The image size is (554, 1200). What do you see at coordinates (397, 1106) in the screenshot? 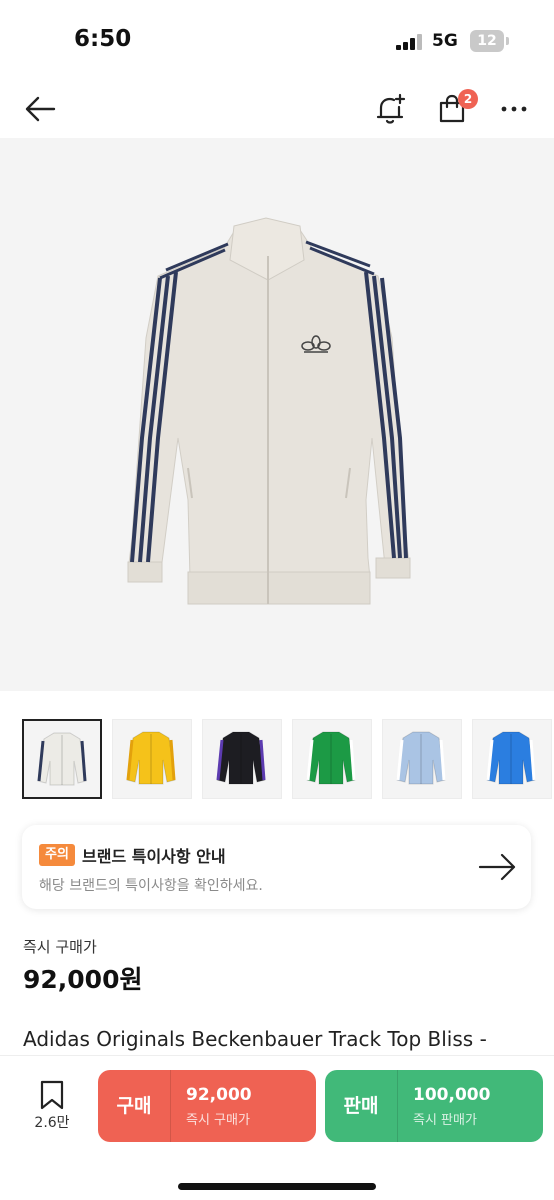
I see `sell-divider` at bounding box center [397, 1106].